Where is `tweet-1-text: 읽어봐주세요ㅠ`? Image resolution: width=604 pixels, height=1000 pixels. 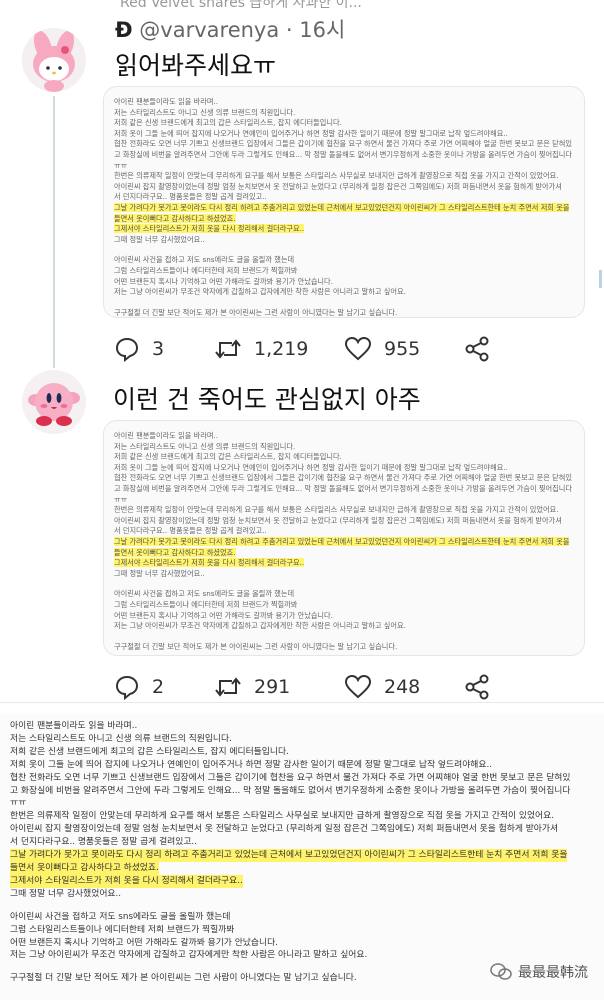 tweet-1-text: 읽어봐주세요ㅠ is located at coordinates (196, 65).